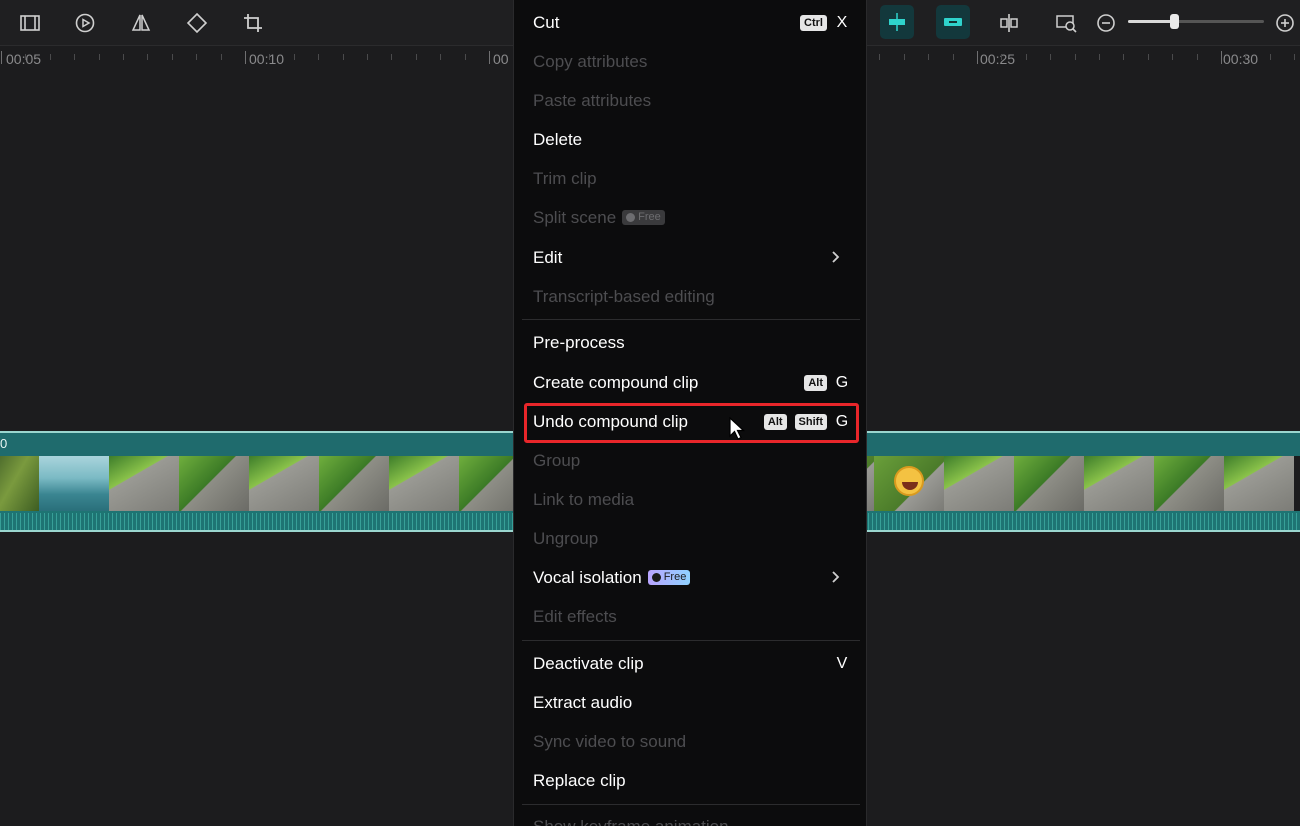  Describe the element at coordinates (624, 296) in the screenshot. I see `menu-item-label: Transcript-based editing` at that location.